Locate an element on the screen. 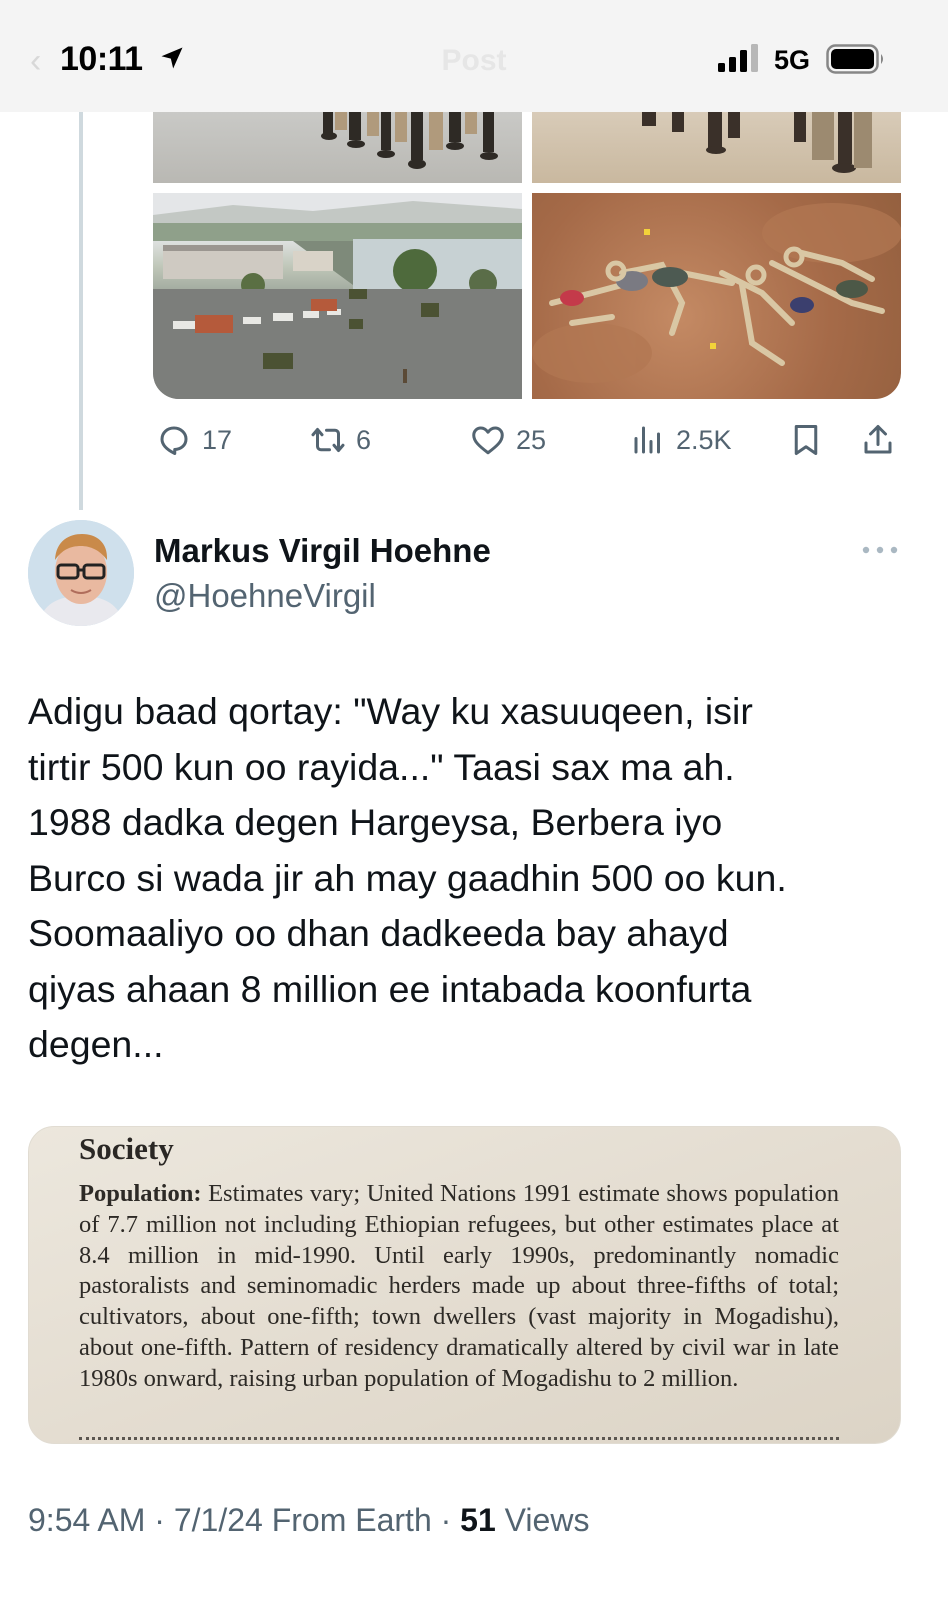 The image size is (948, 1600). repost-icon is located at coordinates (328, 440).